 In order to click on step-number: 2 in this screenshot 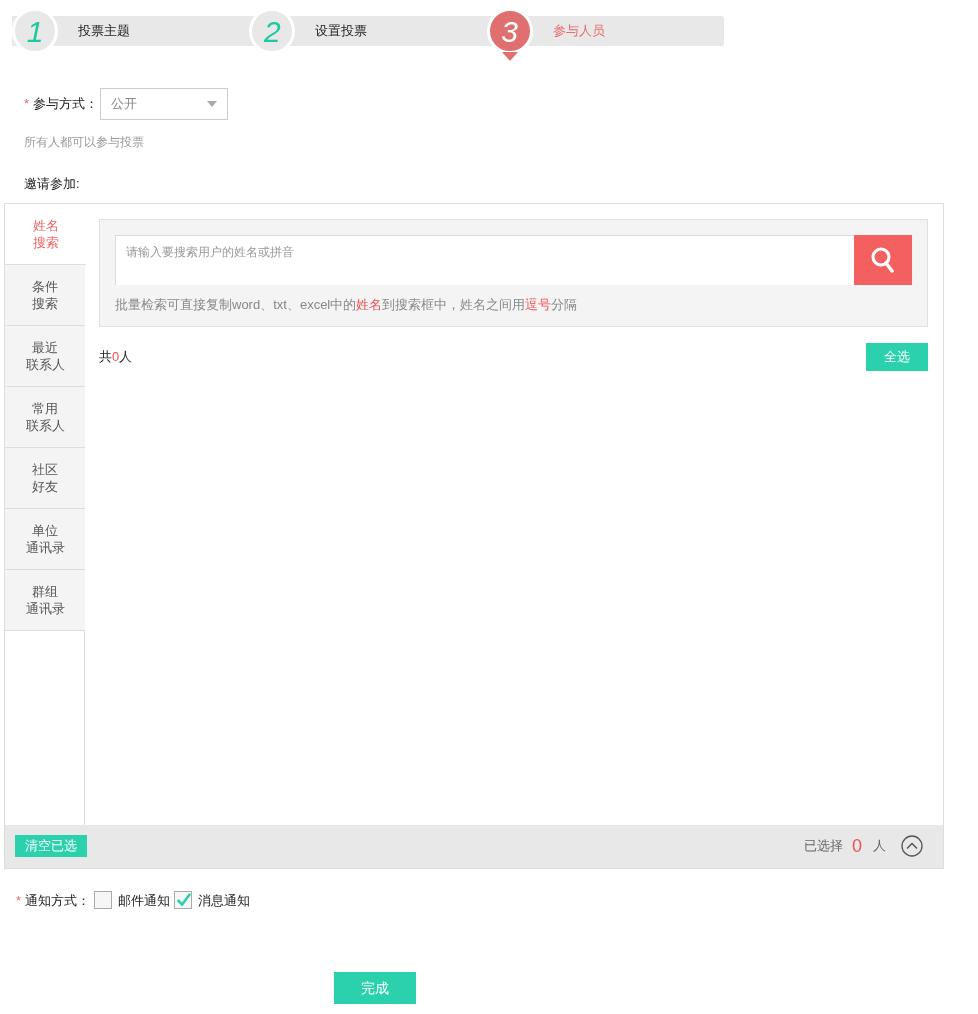, I will do `click(272, 31)`.